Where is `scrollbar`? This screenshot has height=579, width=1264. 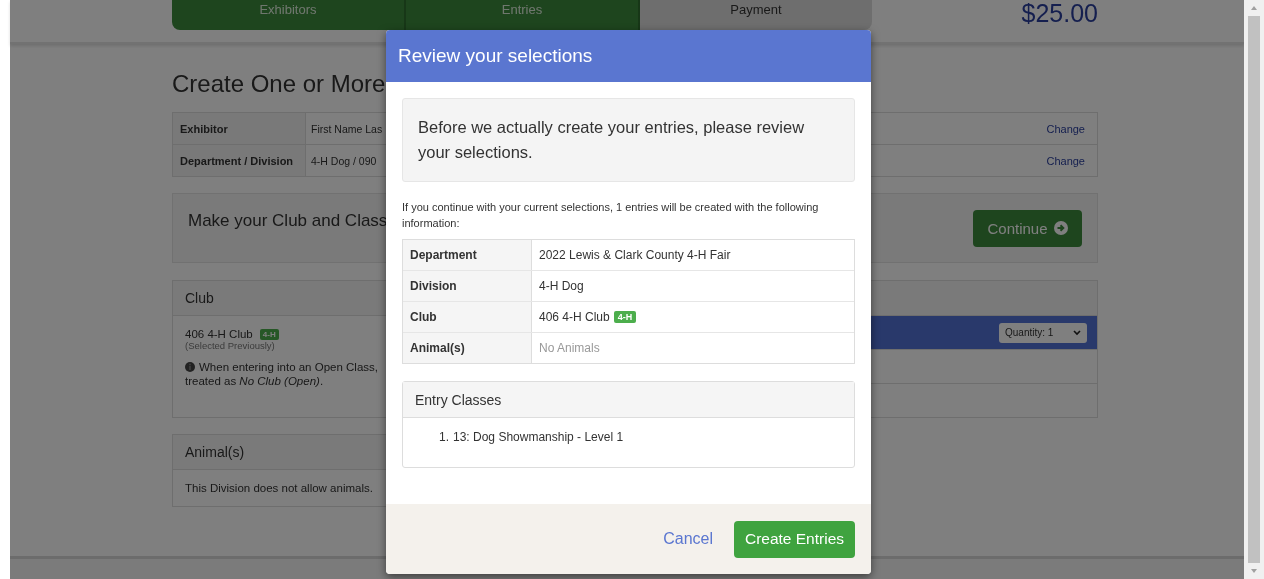 scrollbar is located at coordinates (1254, 289).